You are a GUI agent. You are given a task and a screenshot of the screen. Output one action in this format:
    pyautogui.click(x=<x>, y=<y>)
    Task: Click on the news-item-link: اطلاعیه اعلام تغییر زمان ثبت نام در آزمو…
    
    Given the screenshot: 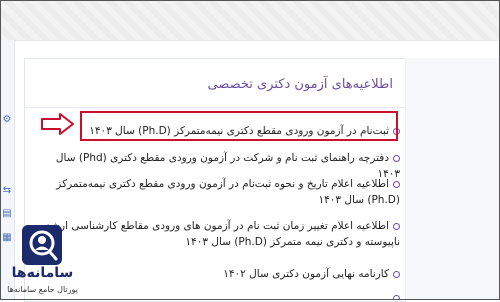 What is the action you would take?
    pyautogui.click(x=223, y=234)
    